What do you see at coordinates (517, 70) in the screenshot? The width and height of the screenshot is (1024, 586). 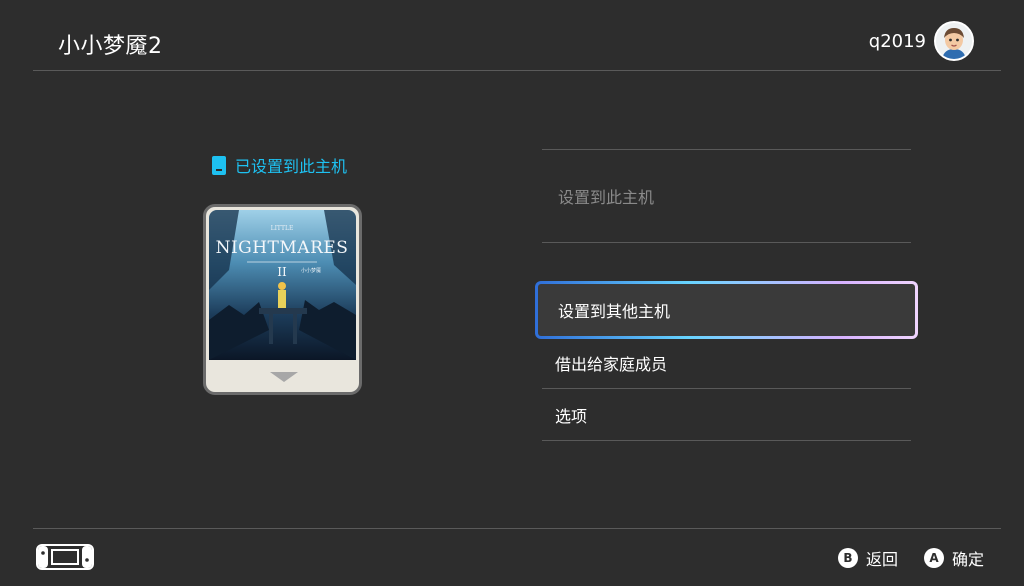 I see `header-divider` at bounding box center [517, 70].